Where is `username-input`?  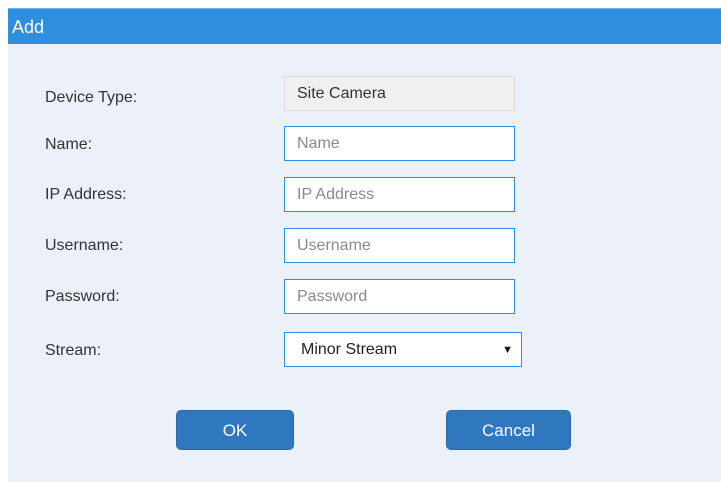 username-input is located at coordinates (399, 245).